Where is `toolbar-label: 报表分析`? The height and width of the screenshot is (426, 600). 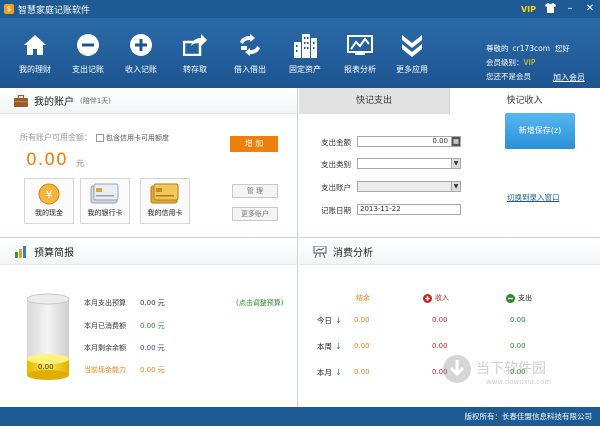
toolbar-label: 报表分析 is located at coordinates (360, 69).